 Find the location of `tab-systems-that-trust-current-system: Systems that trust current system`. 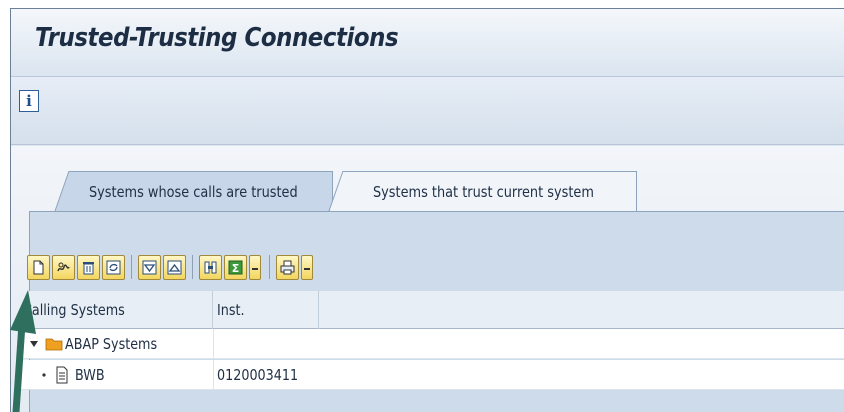

tab-systems-that-trust-current-system: Systems that trust current system is located at coordinates (483, 191).